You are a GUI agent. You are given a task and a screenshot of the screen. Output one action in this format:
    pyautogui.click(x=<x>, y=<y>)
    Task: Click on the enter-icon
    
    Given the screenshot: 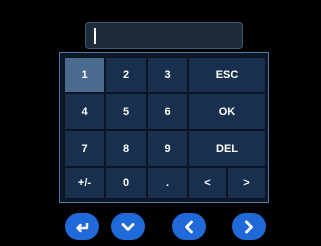 What is the action you would take?
    pyautogui.click(x=82, y=227)
    